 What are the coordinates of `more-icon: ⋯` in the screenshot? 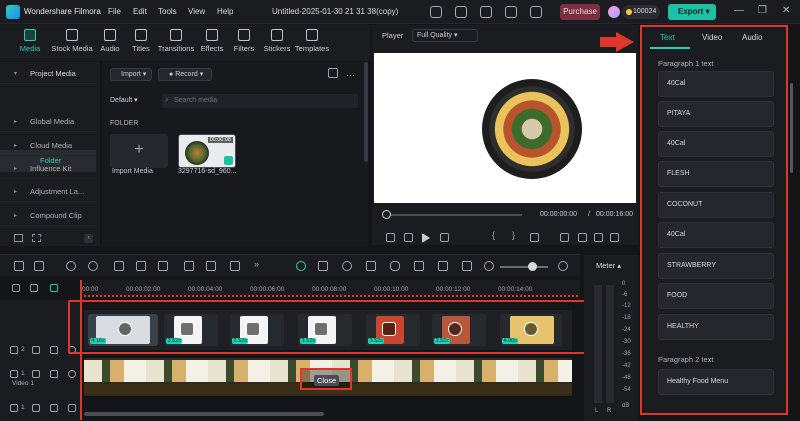 It's located at (350, 75).